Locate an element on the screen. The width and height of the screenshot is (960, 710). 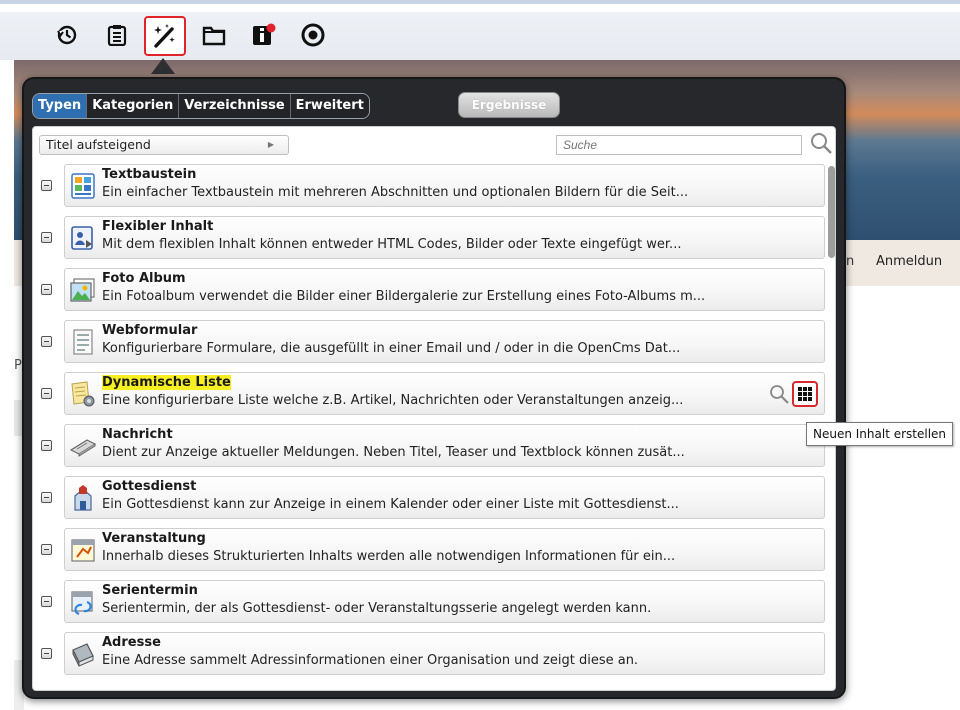
folder-button is located at coordinates (214, 35).